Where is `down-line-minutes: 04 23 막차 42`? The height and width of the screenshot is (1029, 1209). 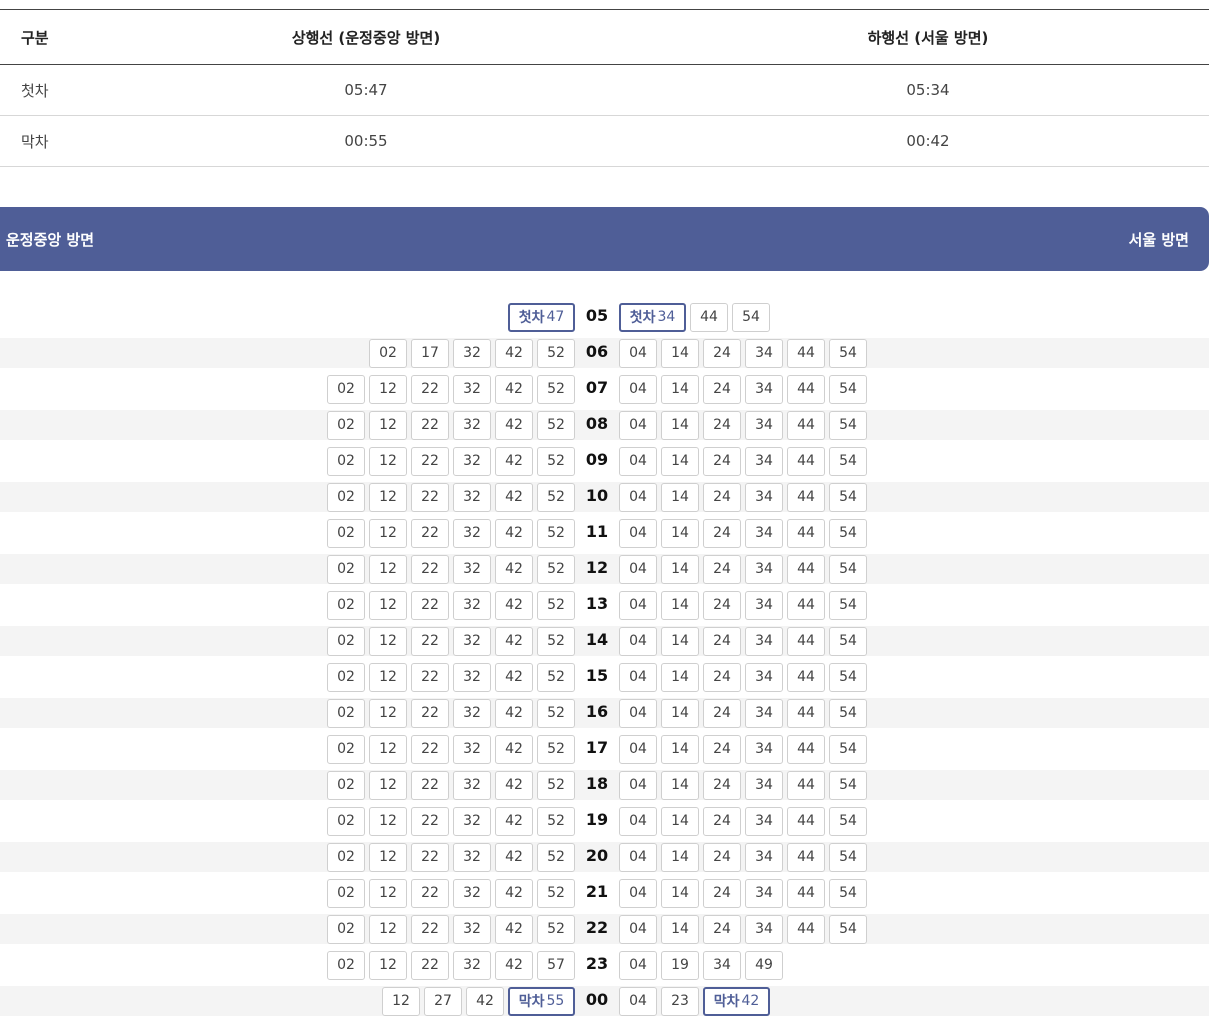
down-line-minutes: 04 23 막차 42 is located at coordinates (694, 1001).